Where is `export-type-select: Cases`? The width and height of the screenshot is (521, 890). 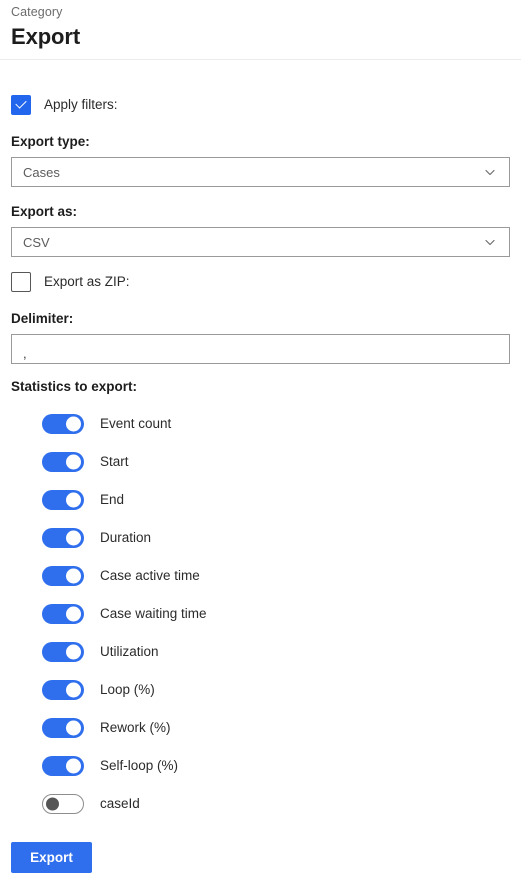
export-type-select: Cases is located at coordinates (260, 172).